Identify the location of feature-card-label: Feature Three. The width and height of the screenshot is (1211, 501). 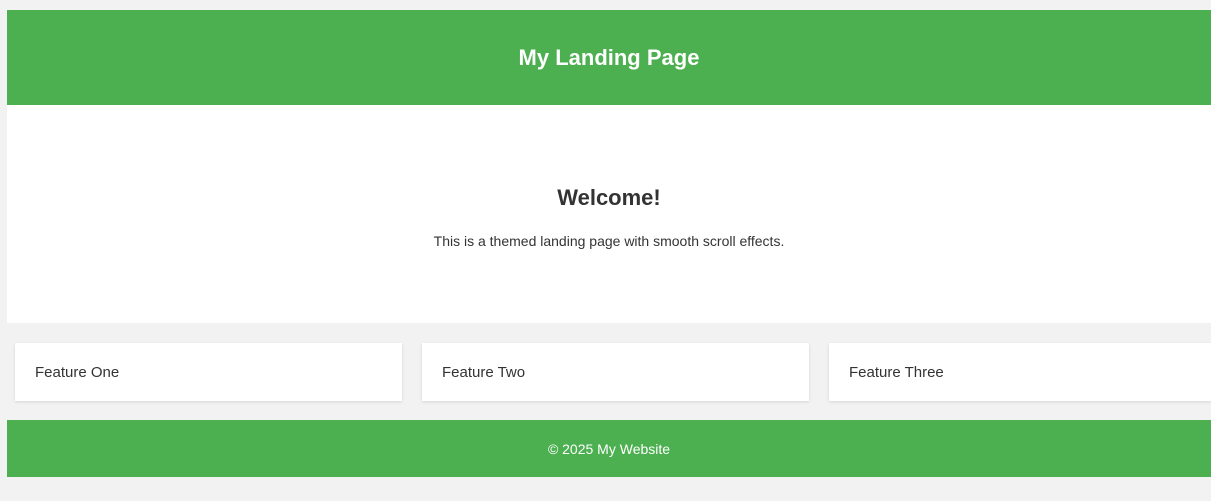
(896, 372).